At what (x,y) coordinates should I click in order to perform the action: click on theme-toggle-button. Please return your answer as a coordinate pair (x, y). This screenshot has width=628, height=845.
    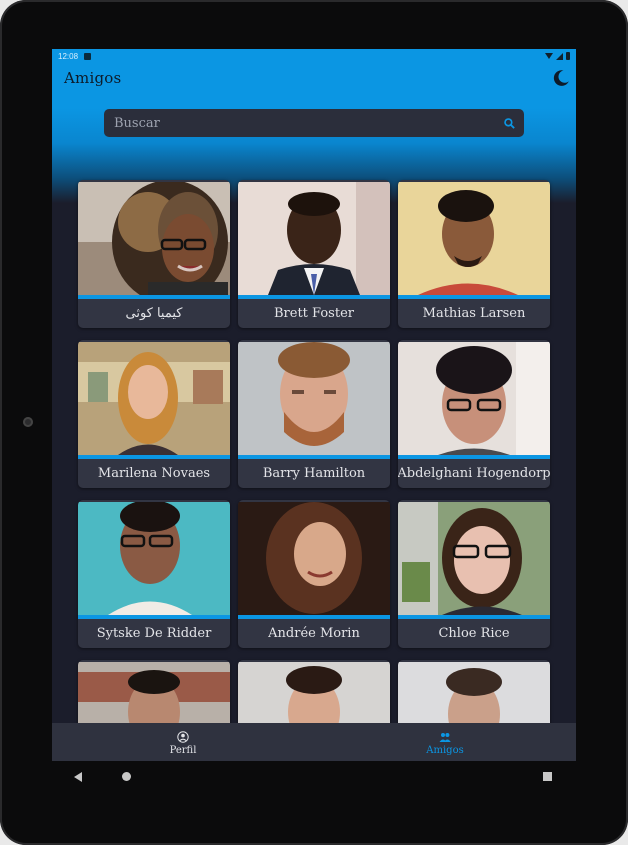
    Looking at the image, I should click on (561, 78).